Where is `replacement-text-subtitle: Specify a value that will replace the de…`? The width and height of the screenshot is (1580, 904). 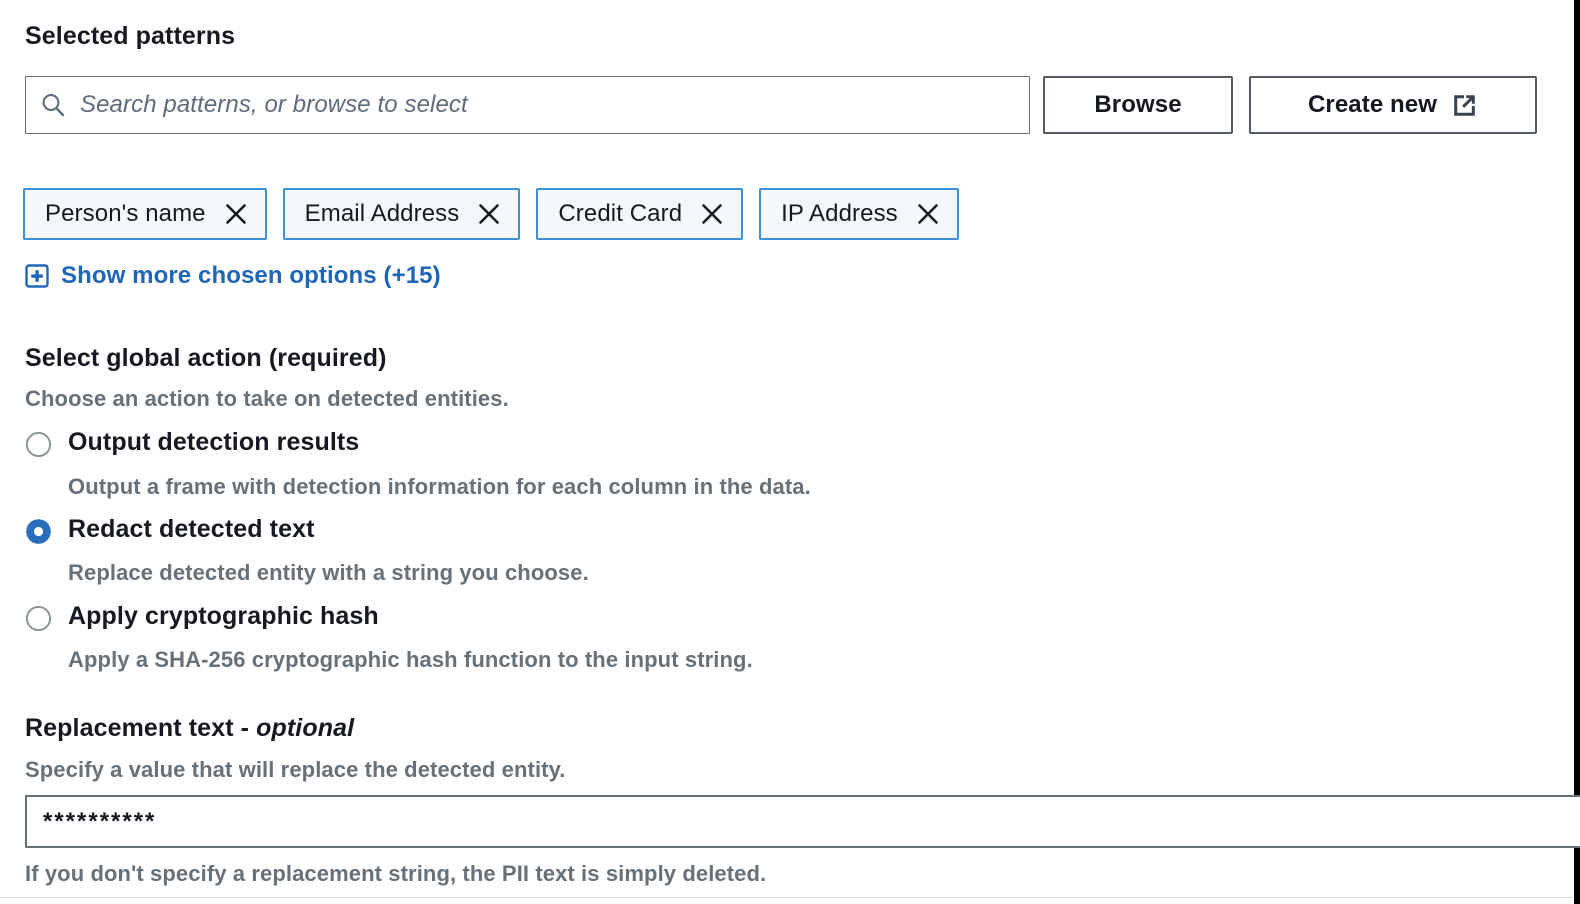 replacement-text-subtitle: Specify a value that will replace the de… is located at coordinates (295, 769).